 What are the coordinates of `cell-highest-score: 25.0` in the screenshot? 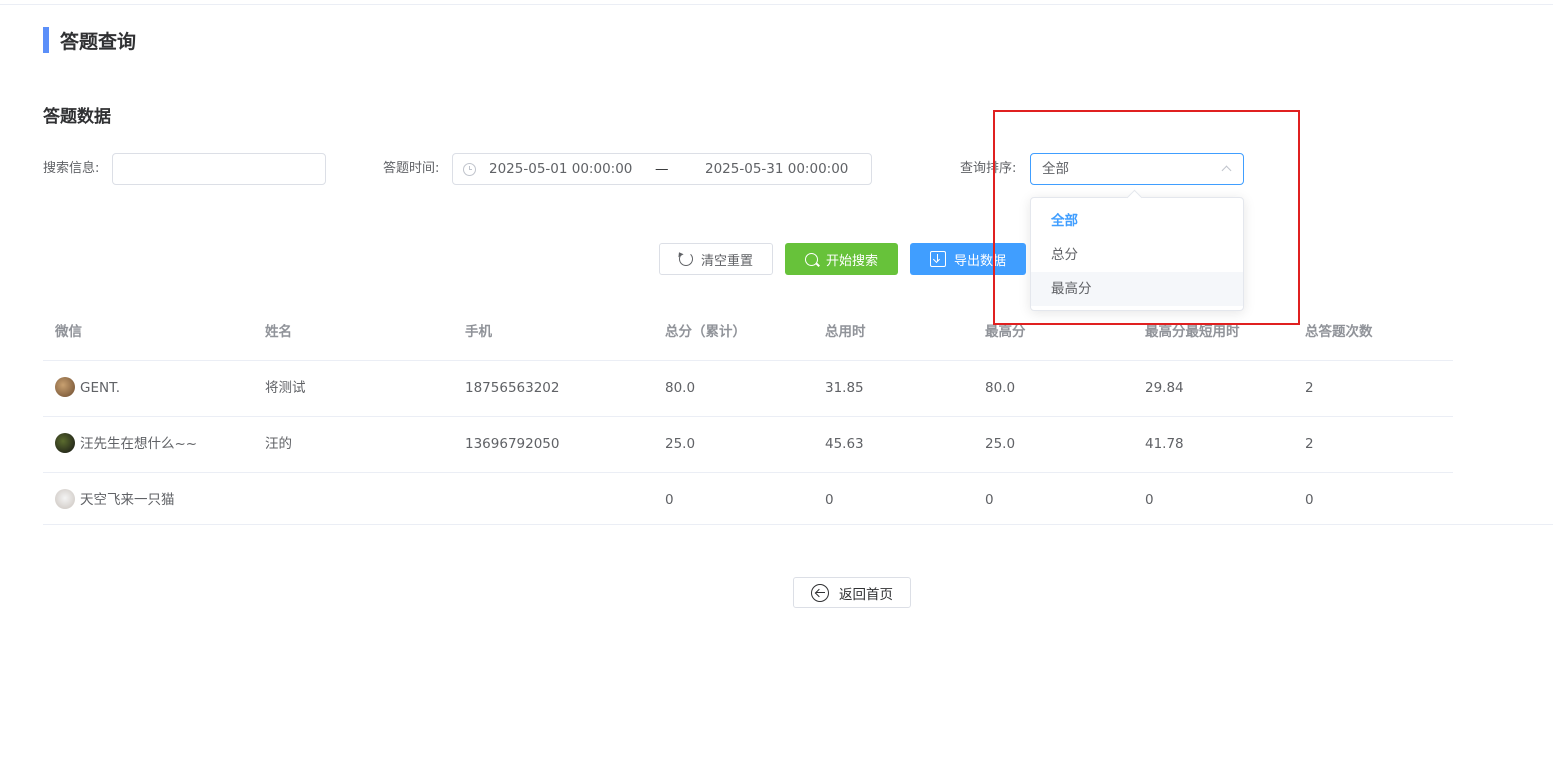 It's located at (1000, 444).